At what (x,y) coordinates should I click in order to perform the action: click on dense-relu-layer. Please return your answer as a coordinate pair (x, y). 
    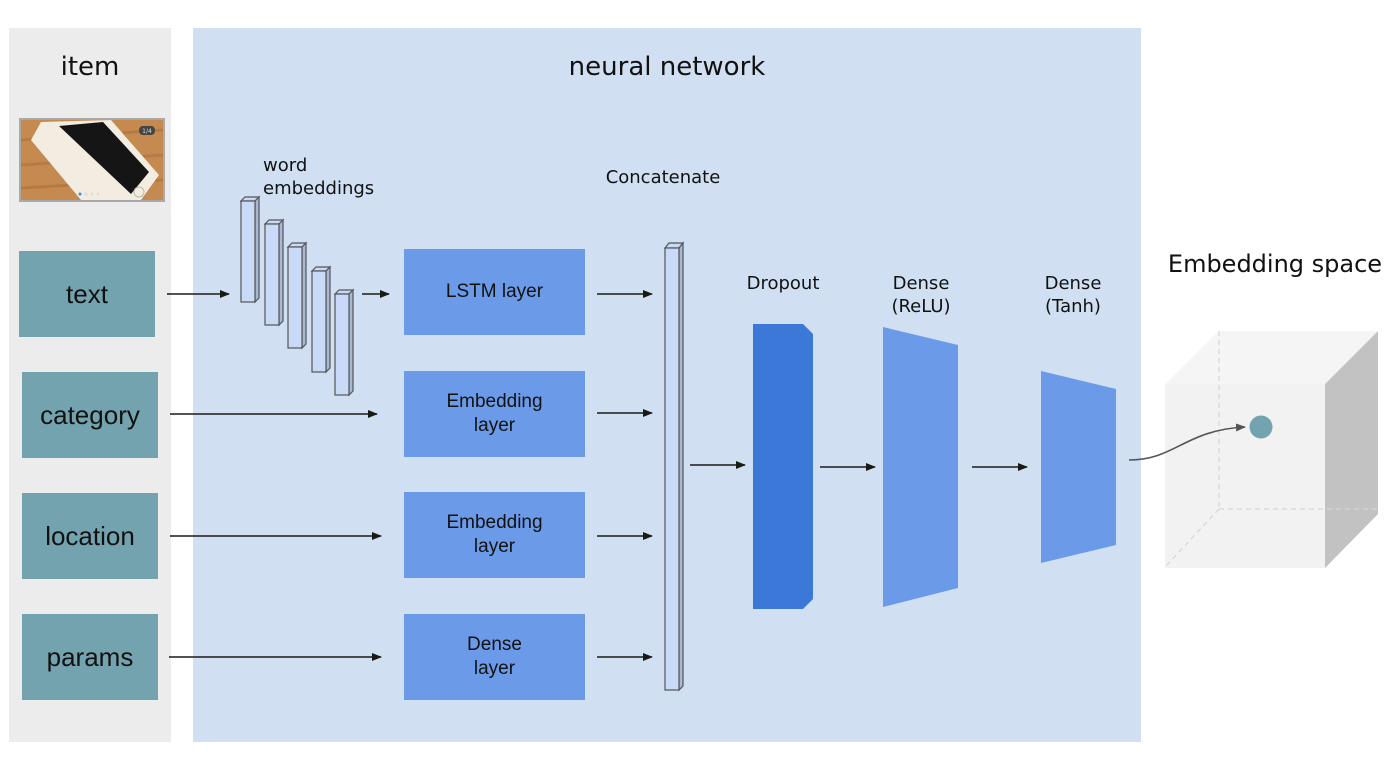
    Looking at the image, I should click on (920, 467).